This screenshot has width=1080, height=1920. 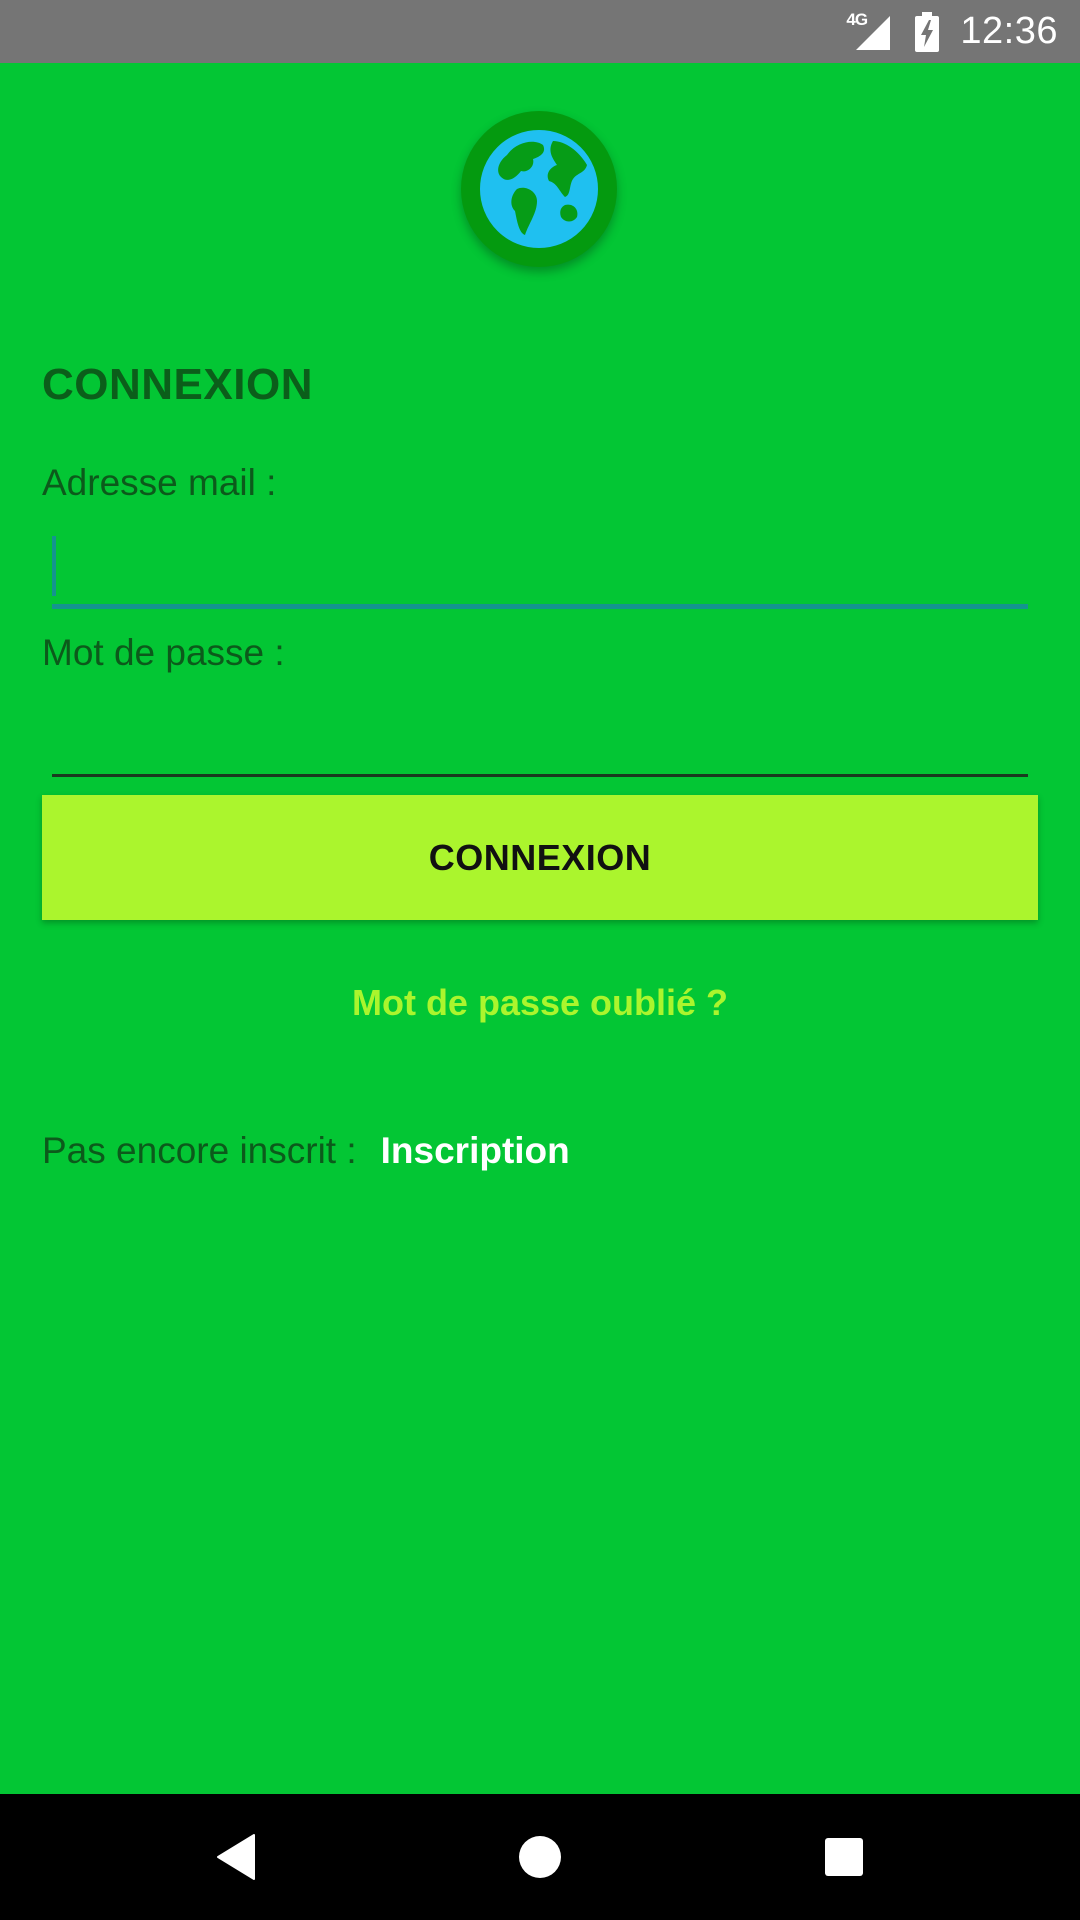 I want to click on page-title: CONNEXION, so click(x=177, y=384).